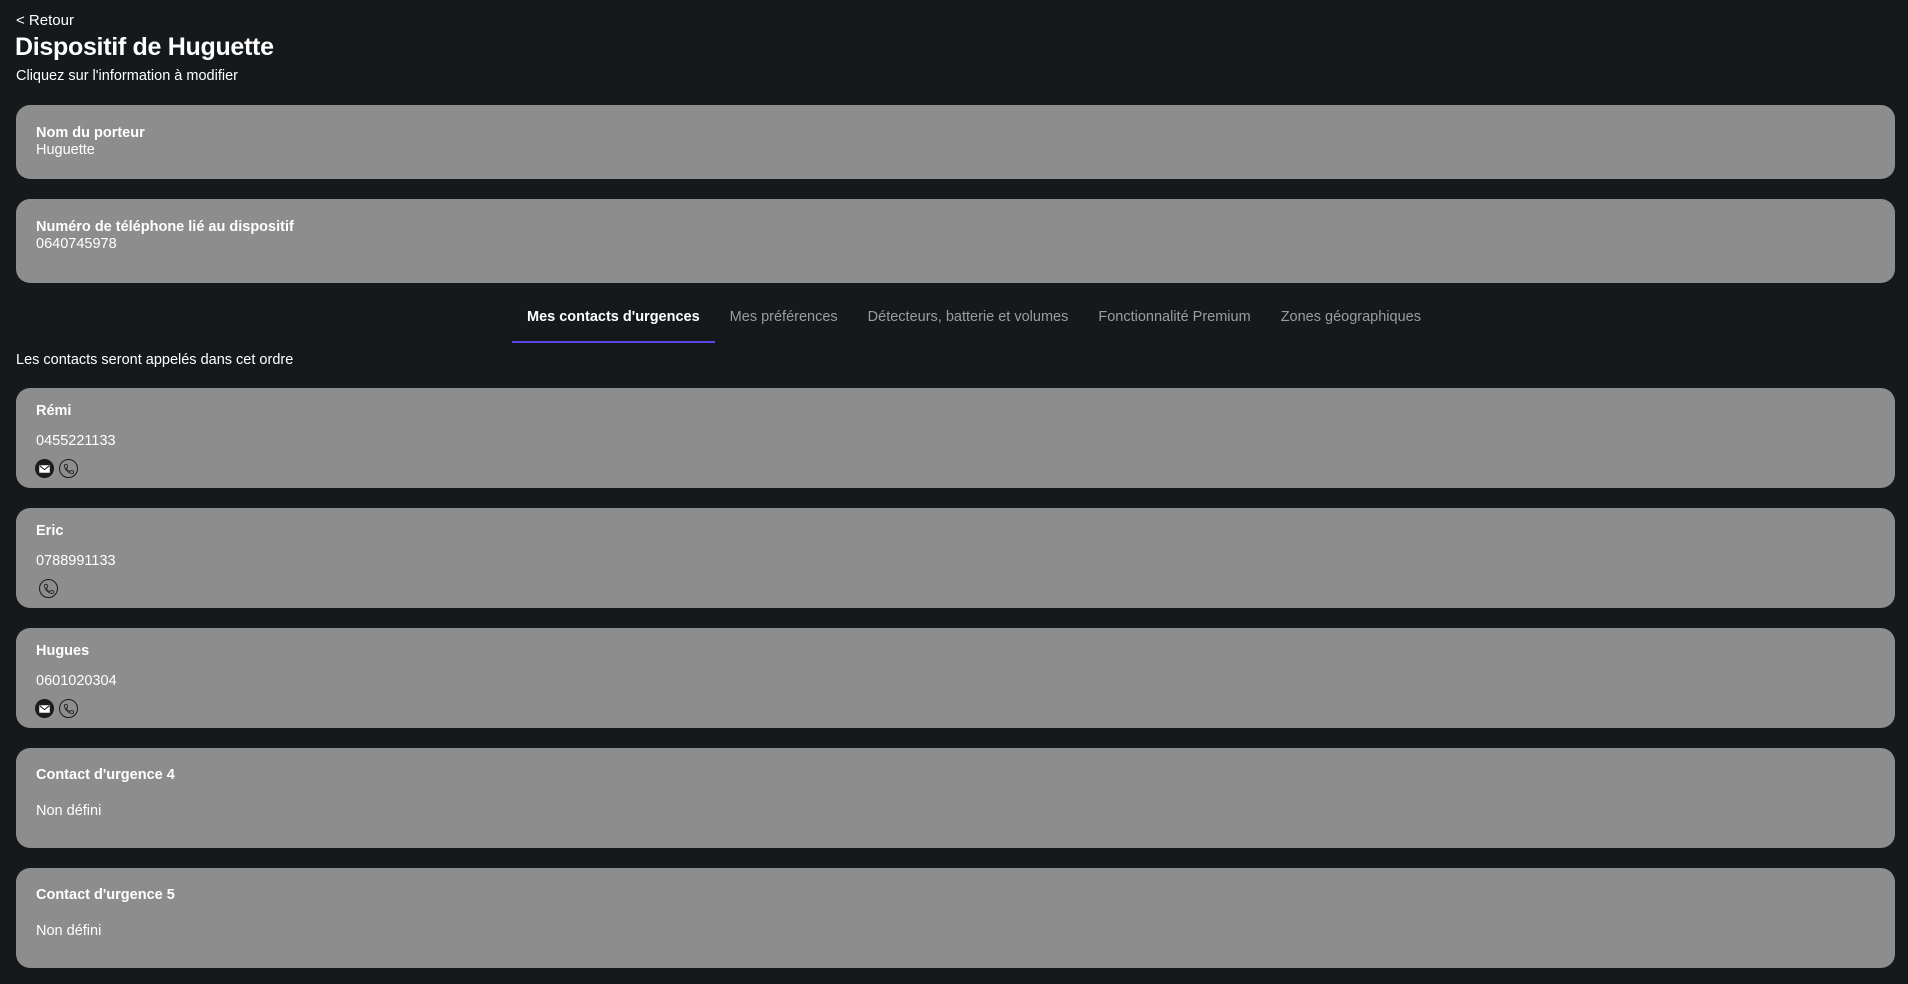 This screenshot has width=1908, height=984. What do you see at coordinates (105, 895) in the screenshot?
I see `contact-name: Contact d'urgence 5` at bounding box center [105, 895].